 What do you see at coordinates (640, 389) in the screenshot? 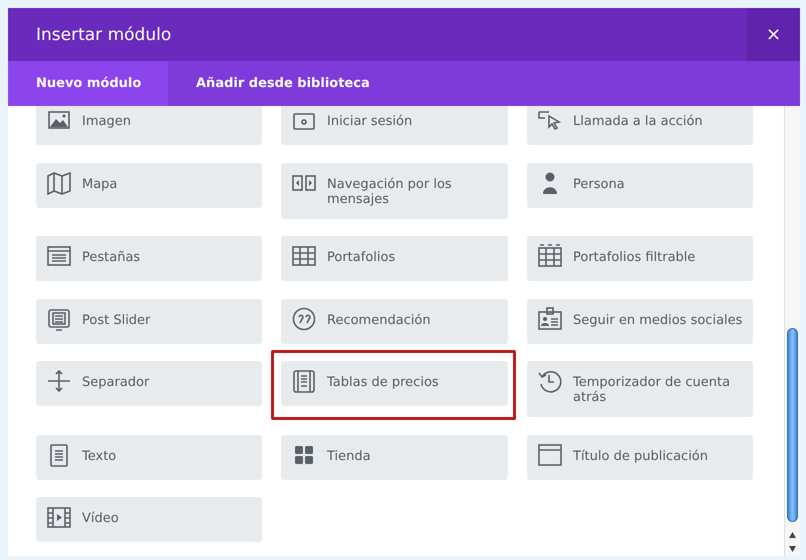
I see `module-button: Temporizador de cuenta atrás` at bounding box center [640, 389].